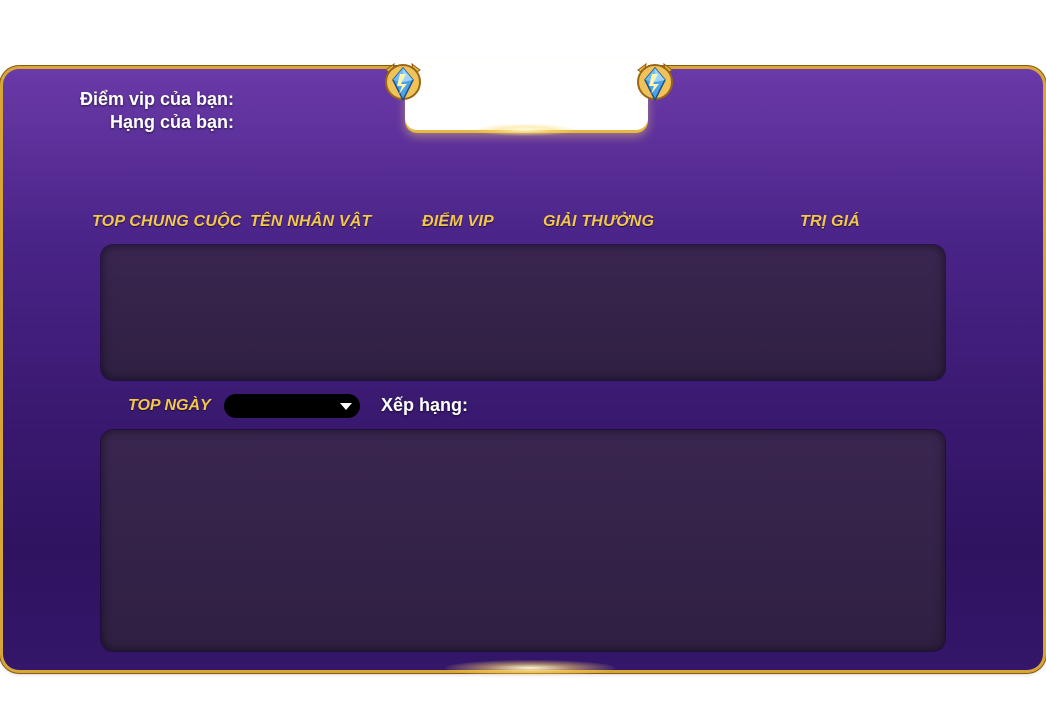 The width and height of the screenshot is (1046, 702). What do you see at coordinates (525, 130) in the screenshot?
I see `notch-glow` at bounding box center [525, 130].